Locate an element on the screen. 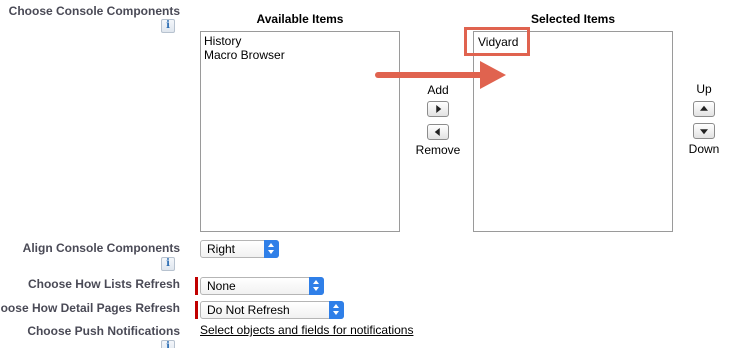 This screenshot has width=736, height=348. selected-item-highlight is located at coordinates (497, 41).